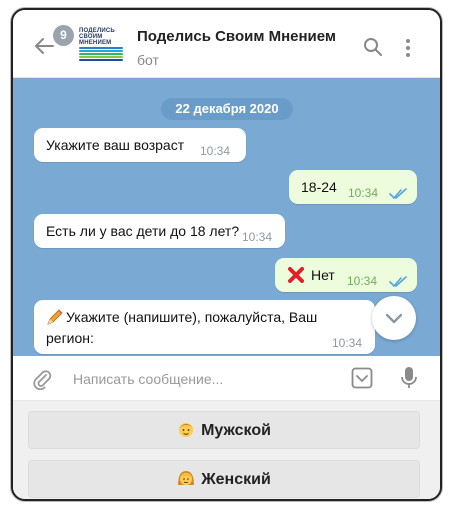  Describe the element at coordinates (373, 47) in the screenshot. I see `search-icon` at that location.